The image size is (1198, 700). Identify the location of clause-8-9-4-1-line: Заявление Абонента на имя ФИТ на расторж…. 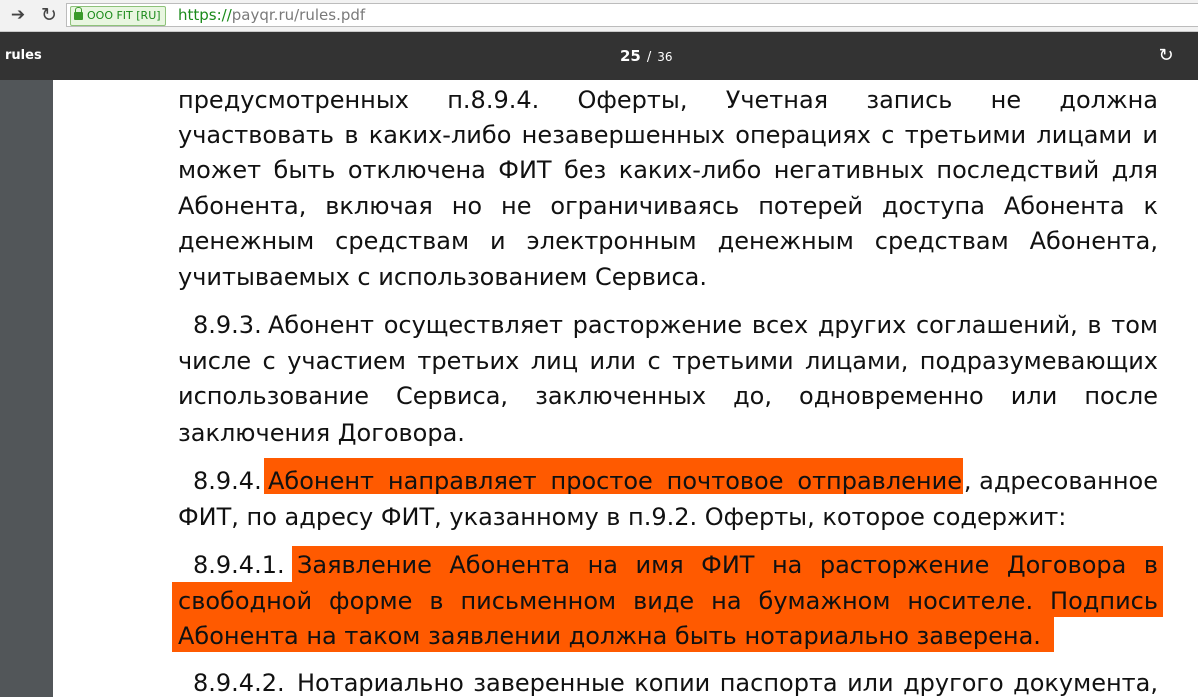
(727, 565).